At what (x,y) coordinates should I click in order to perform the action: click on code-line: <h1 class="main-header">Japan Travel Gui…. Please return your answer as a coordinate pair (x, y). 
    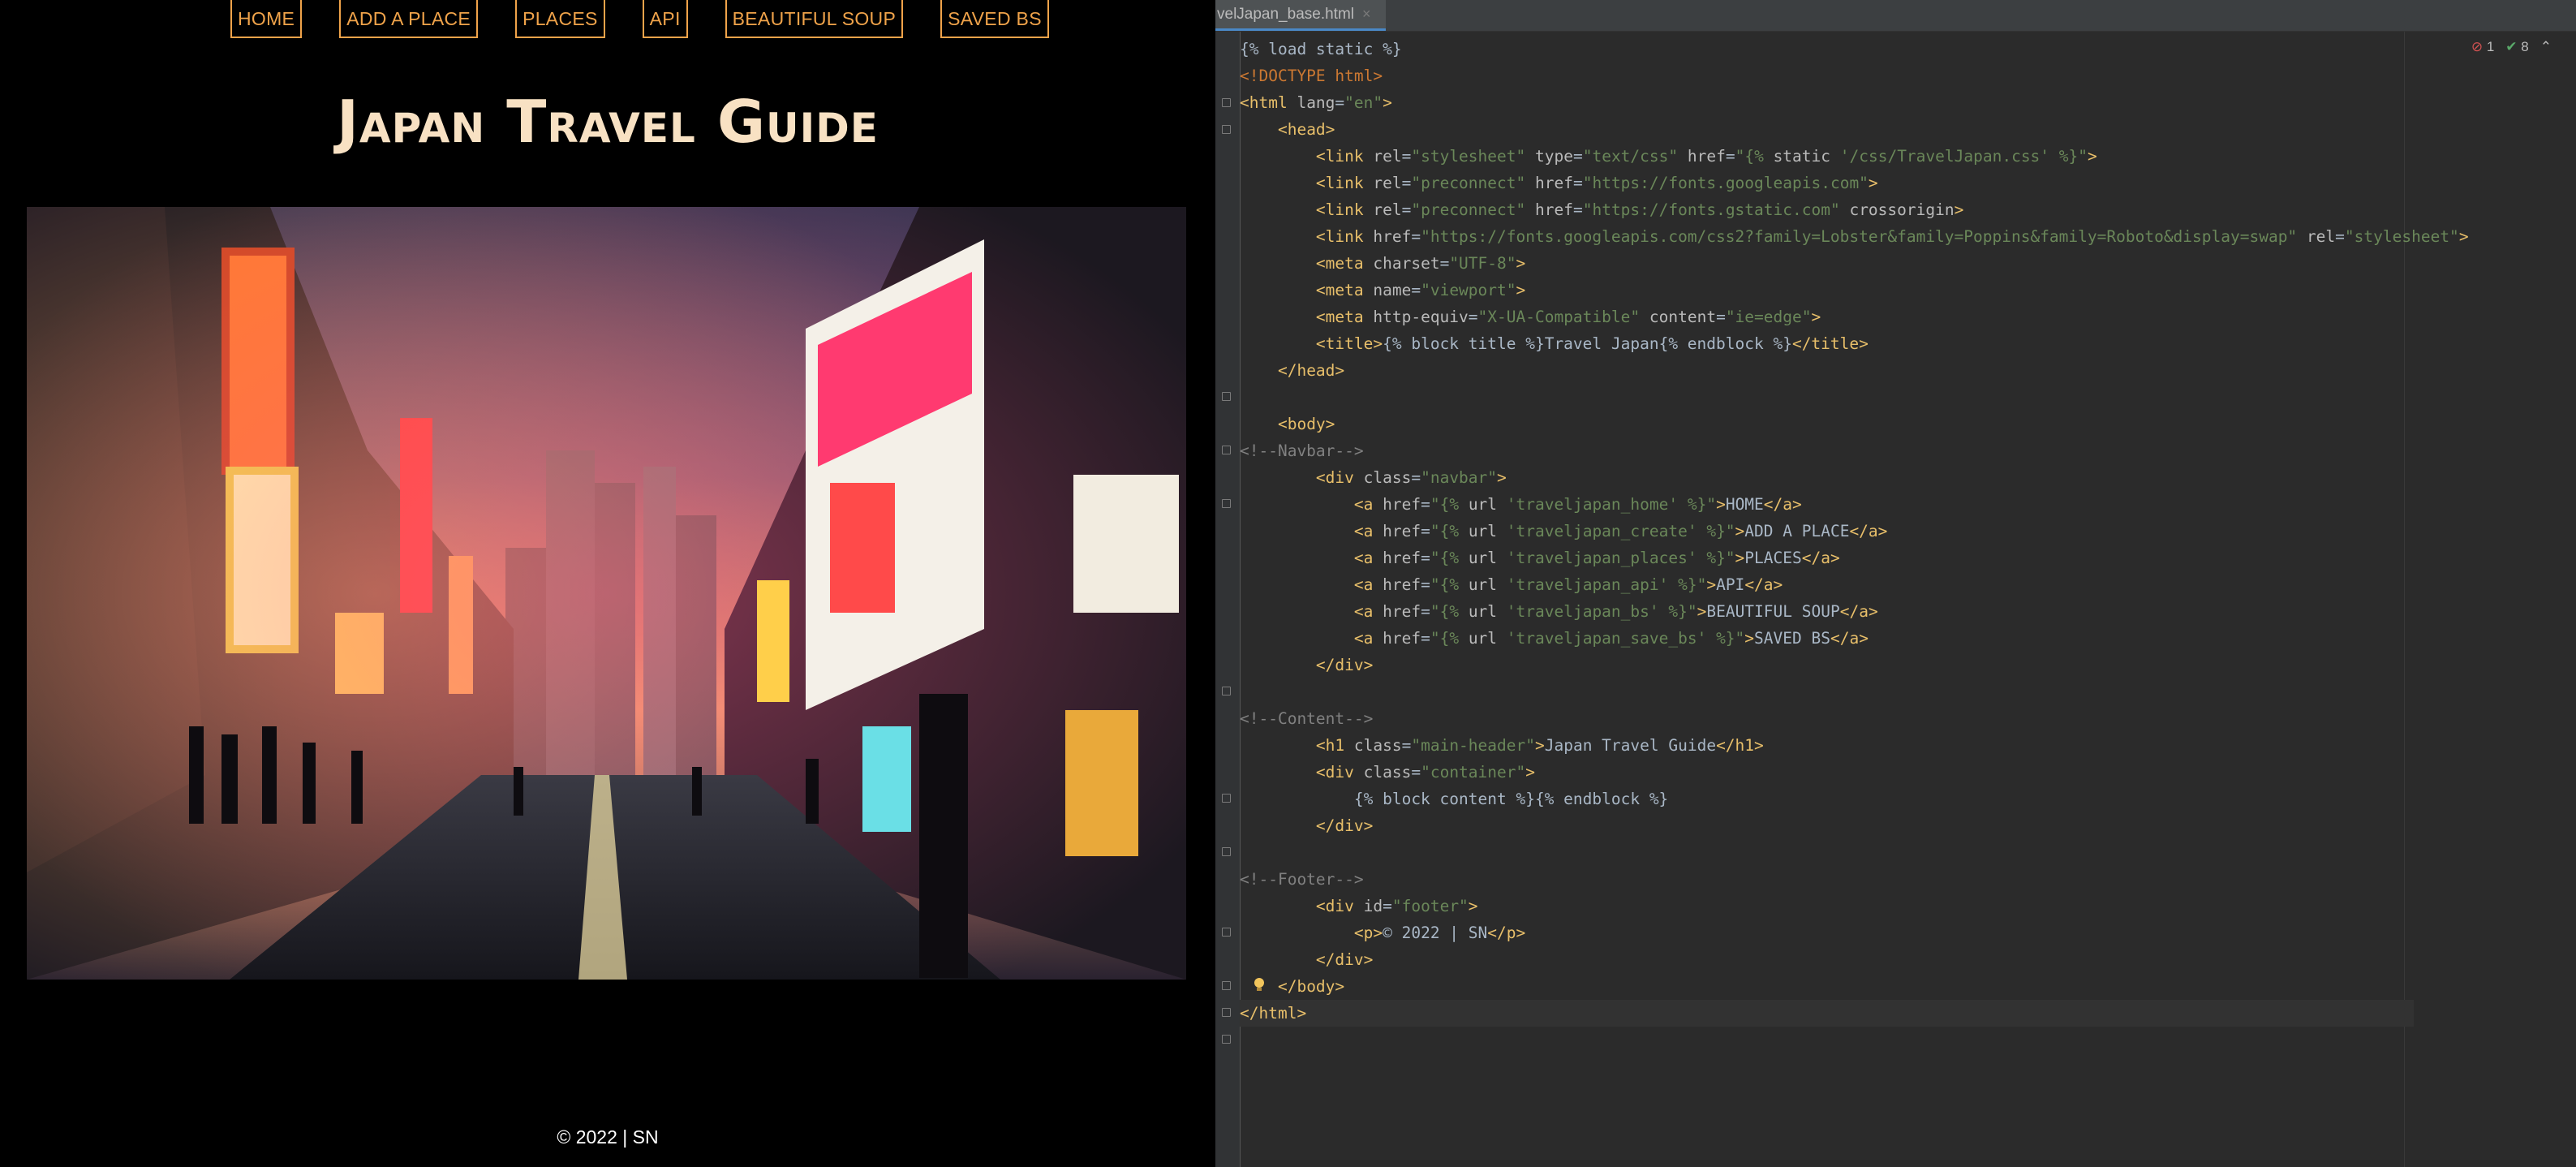
    Looking at the image, I should click on (1827, 745).